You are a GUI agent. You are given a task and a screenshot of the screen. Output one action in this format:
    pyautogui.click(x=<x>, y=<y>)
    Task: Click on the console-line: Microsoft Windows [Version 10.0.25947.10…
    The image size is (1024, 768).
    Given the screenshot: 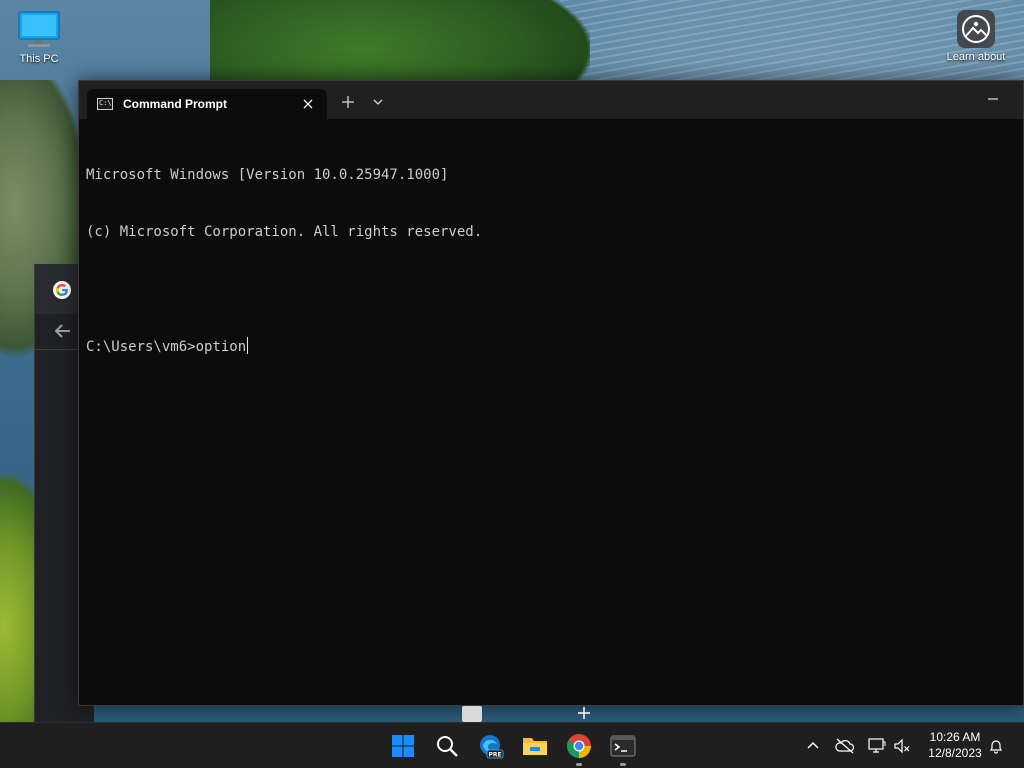 What is the action you would take?
    pyautogui.click(x=267, y=175)
    